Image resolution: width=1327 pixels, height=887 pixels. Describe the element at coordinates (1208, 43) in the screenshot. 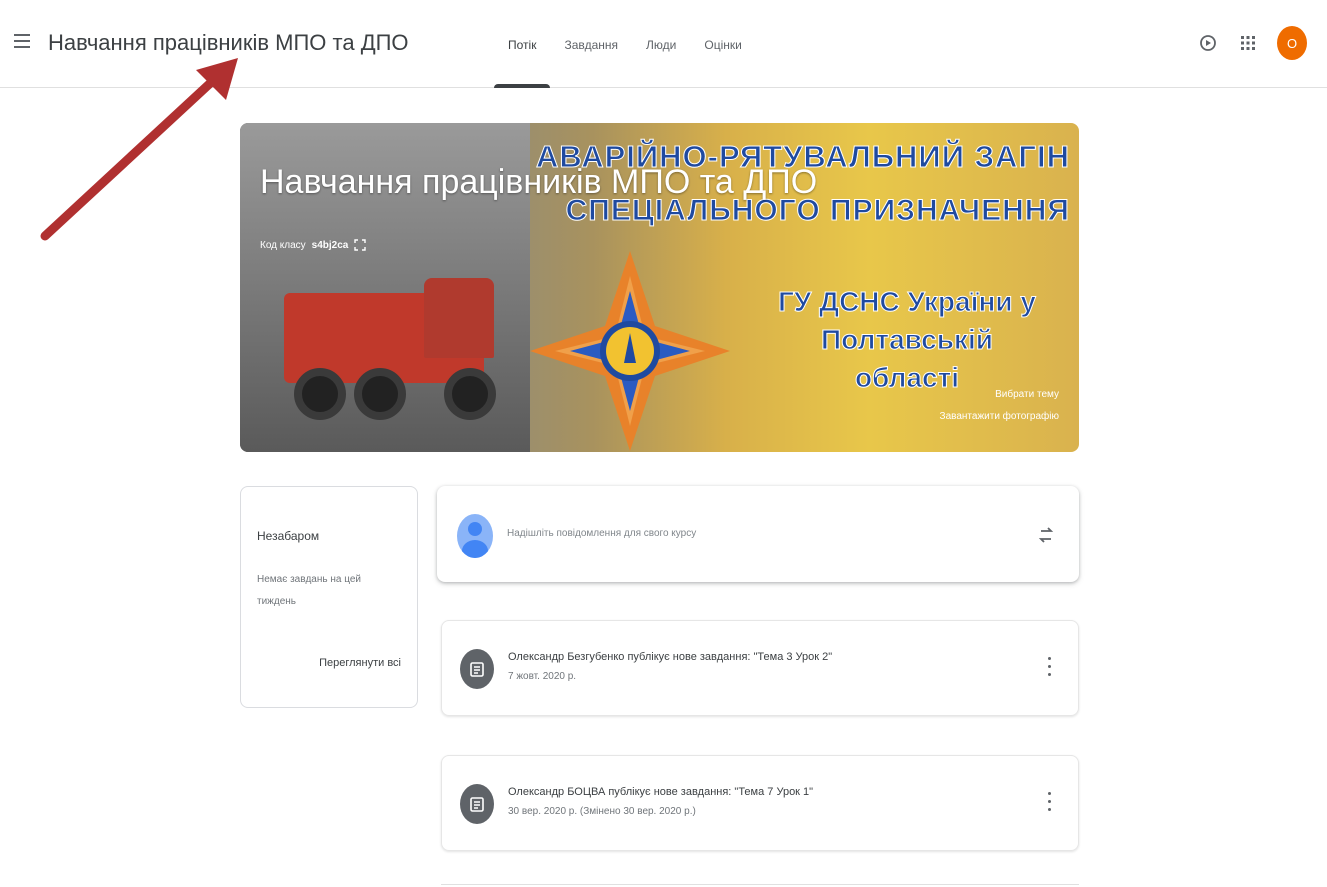

I see `open-in-drive-icon` at that location.